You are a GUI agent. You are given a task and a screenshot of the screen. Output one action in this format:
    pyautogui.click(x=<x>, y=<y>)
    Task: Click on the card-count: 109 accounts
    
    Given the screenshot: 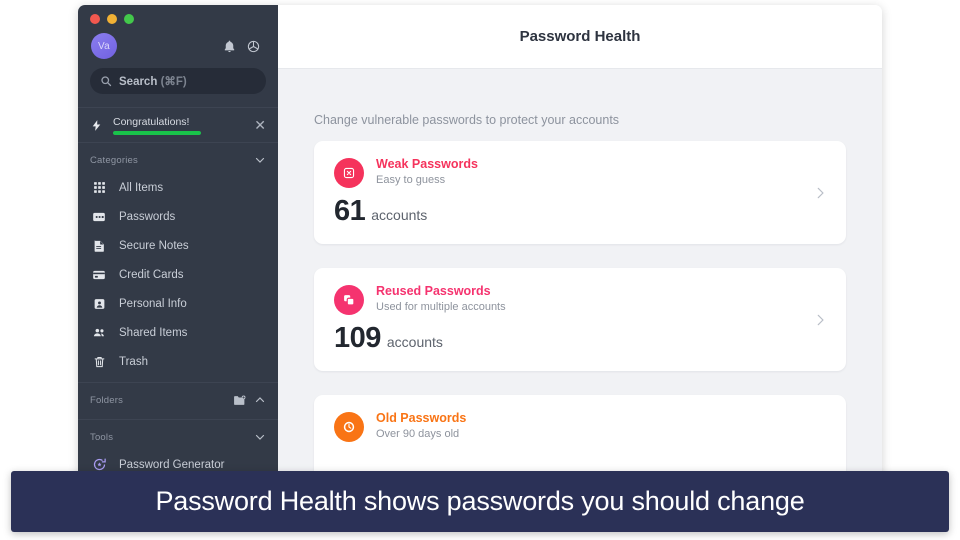 What is the action you would take?
    pyautogui.click(x=580, y=338)
    